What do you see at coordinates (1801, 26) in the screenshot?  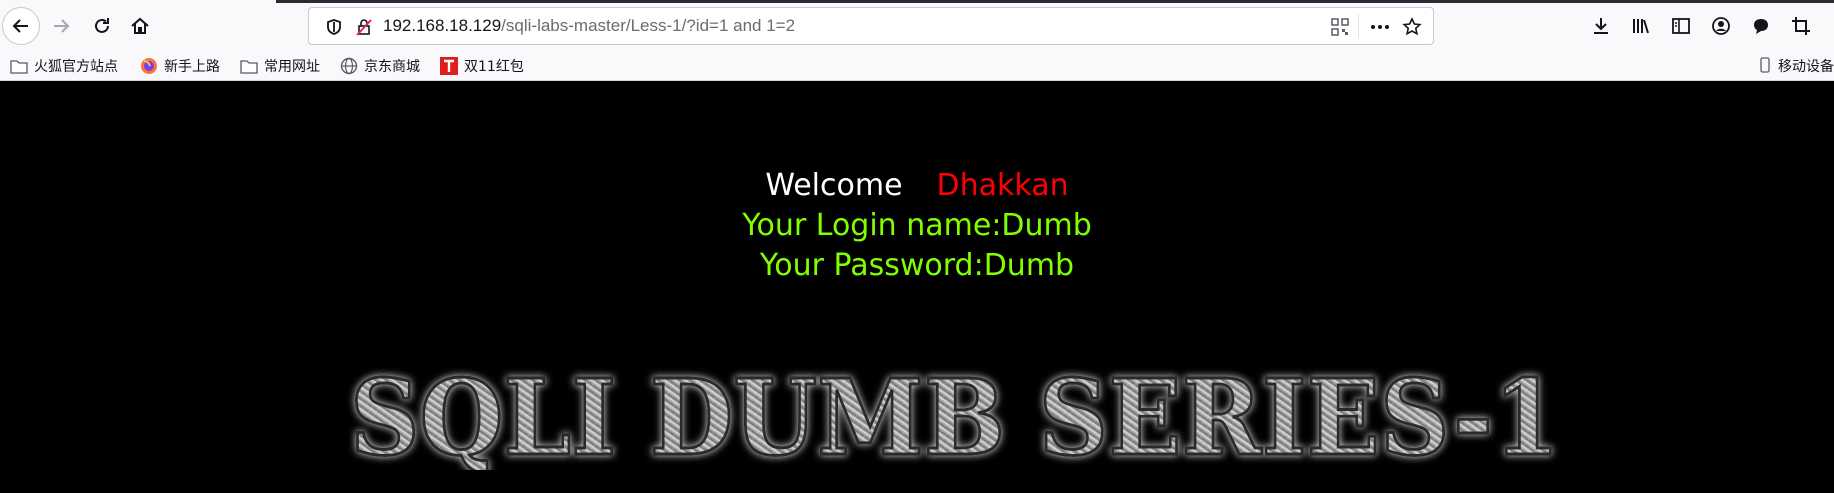 I see `crop-icon` at bounding box center [1801, 26].